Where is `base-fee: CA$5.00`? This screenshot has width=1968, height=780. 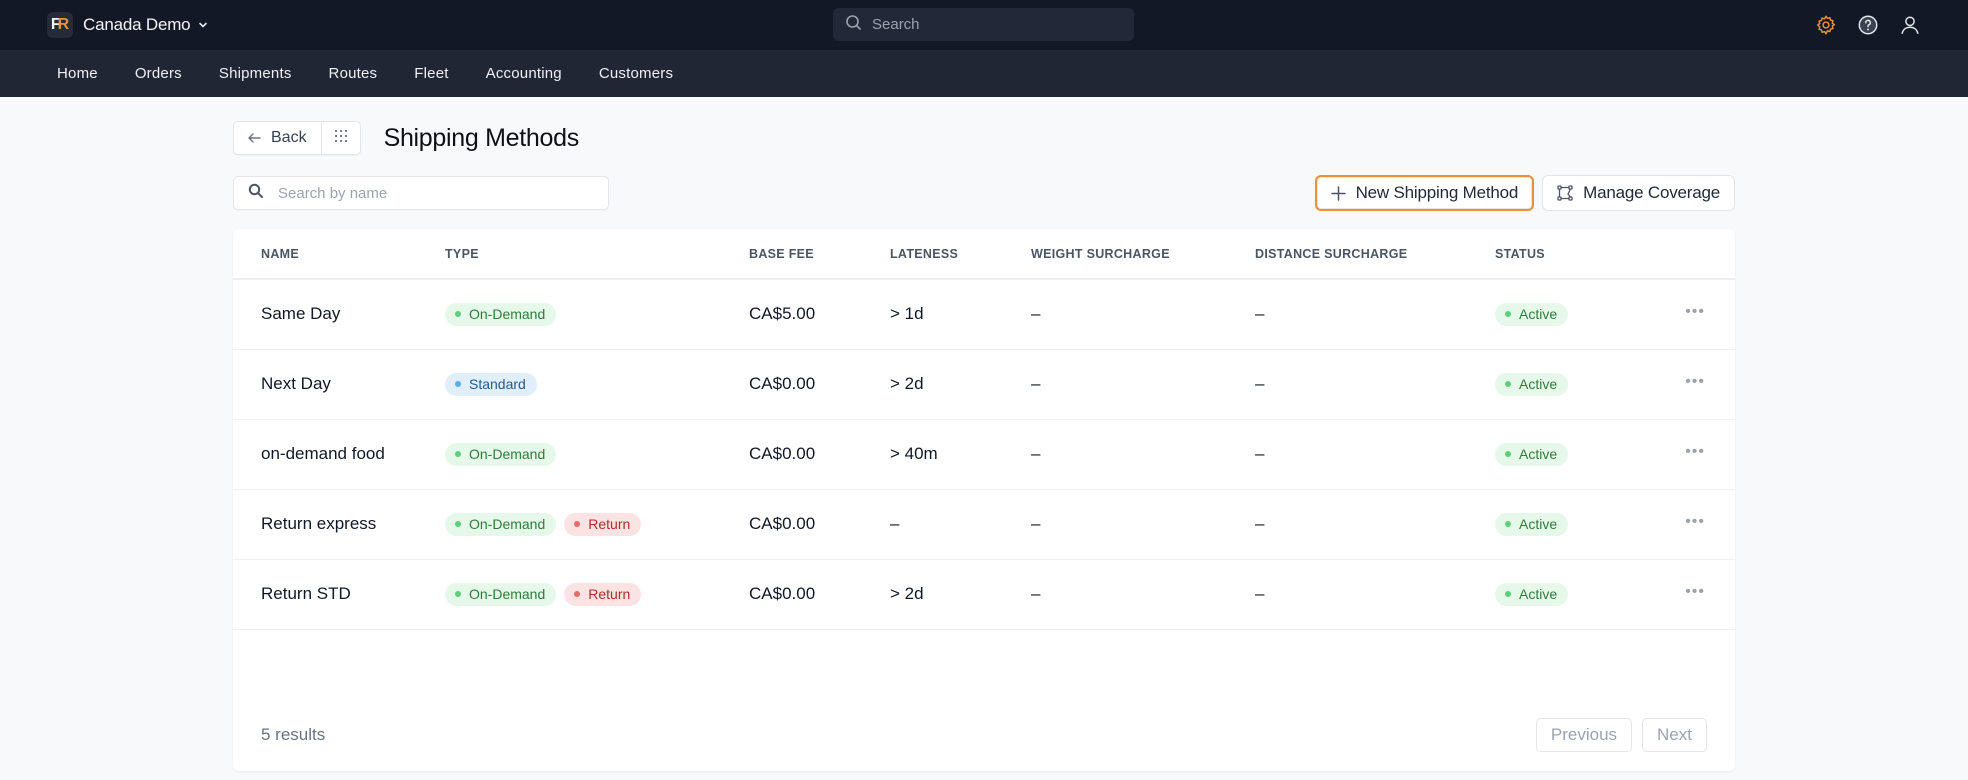 base-fee: CA$5.00 is located at coordinates (819, 314).